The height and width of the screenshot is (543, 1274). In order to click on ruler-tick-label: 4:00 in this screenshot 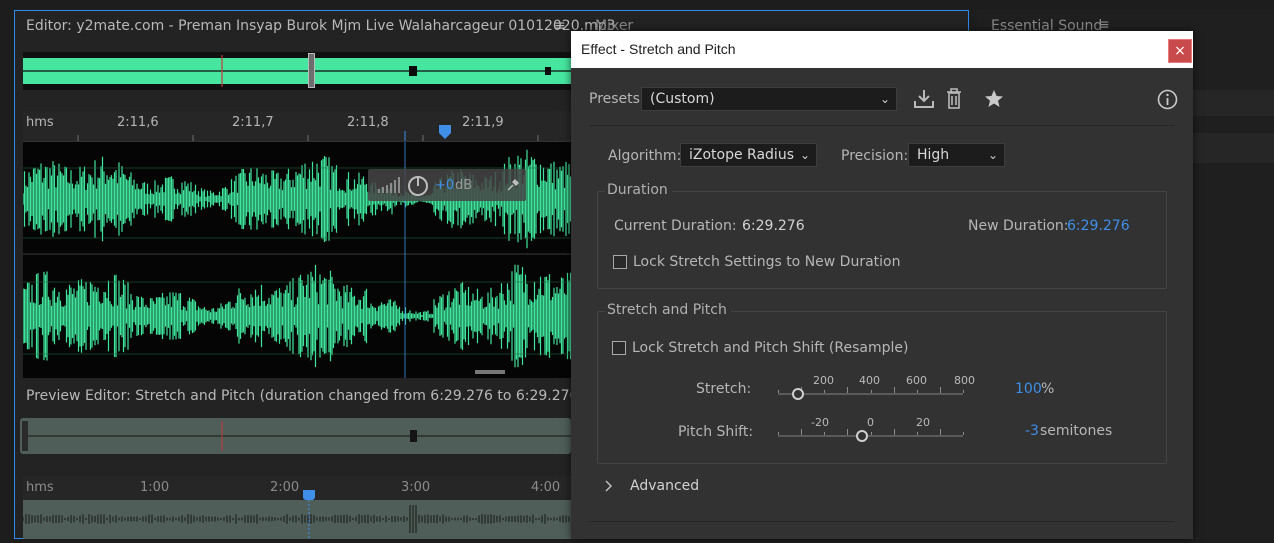, I will do `click(546, 487)`.